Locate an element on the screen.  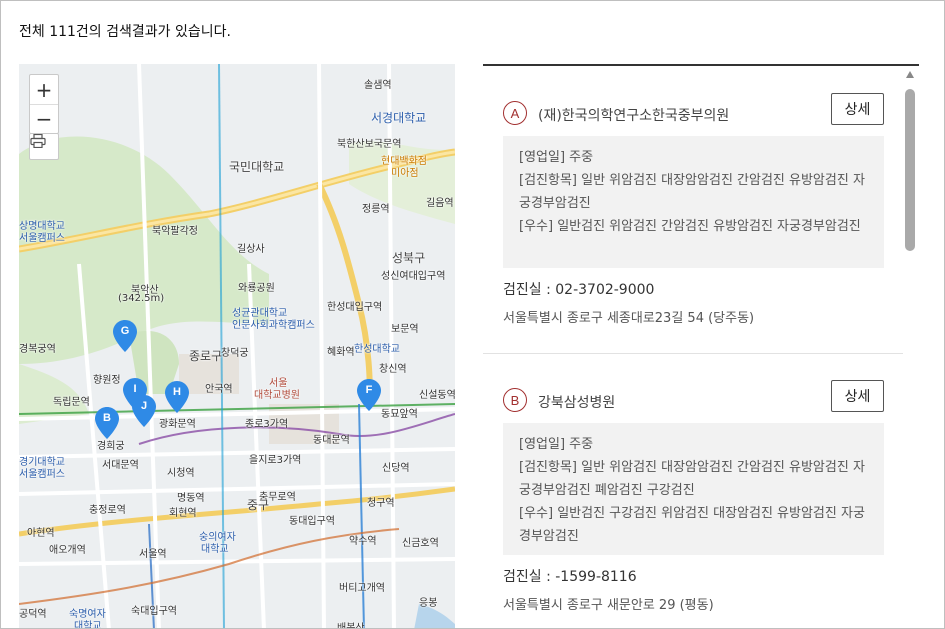
result-excellent: [우수] 일반검진 구강검진 위암검진 대장암검진 유방암검진 자궁경부암검진 is located at coordinates (692, 525).